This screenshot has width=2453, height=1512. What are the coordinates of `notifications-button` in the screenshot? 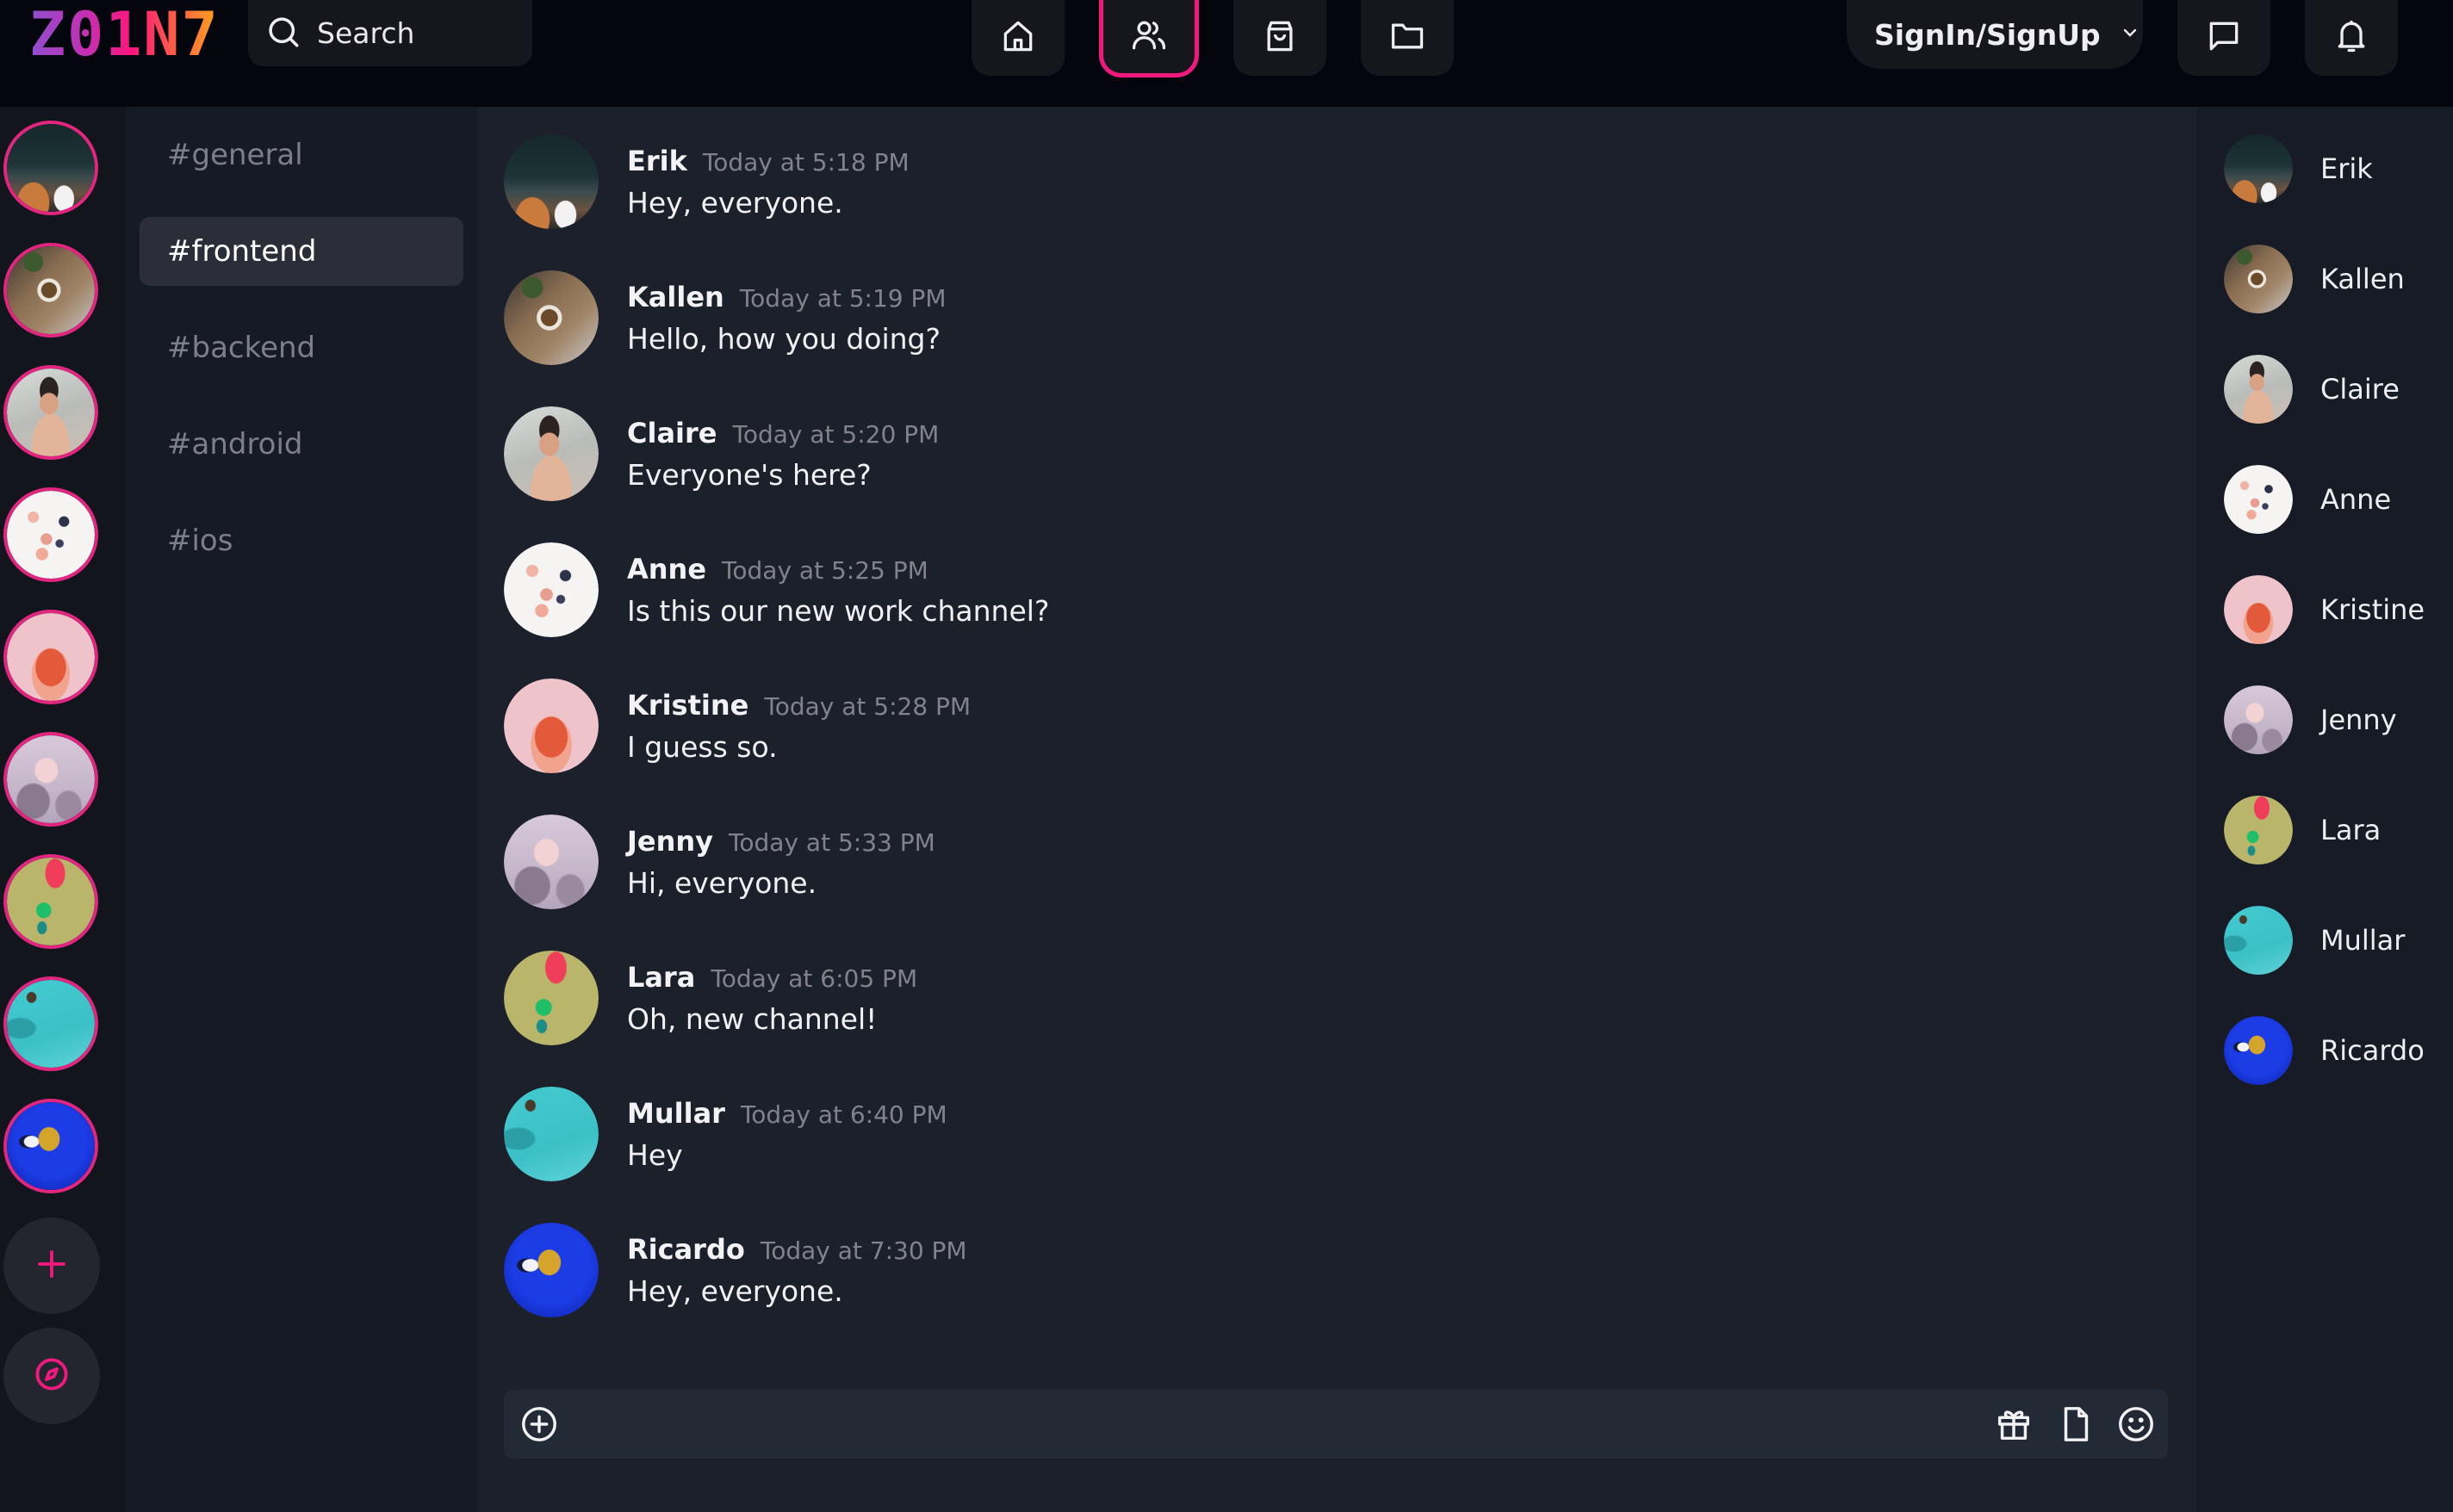 It's located at (2351, 38).